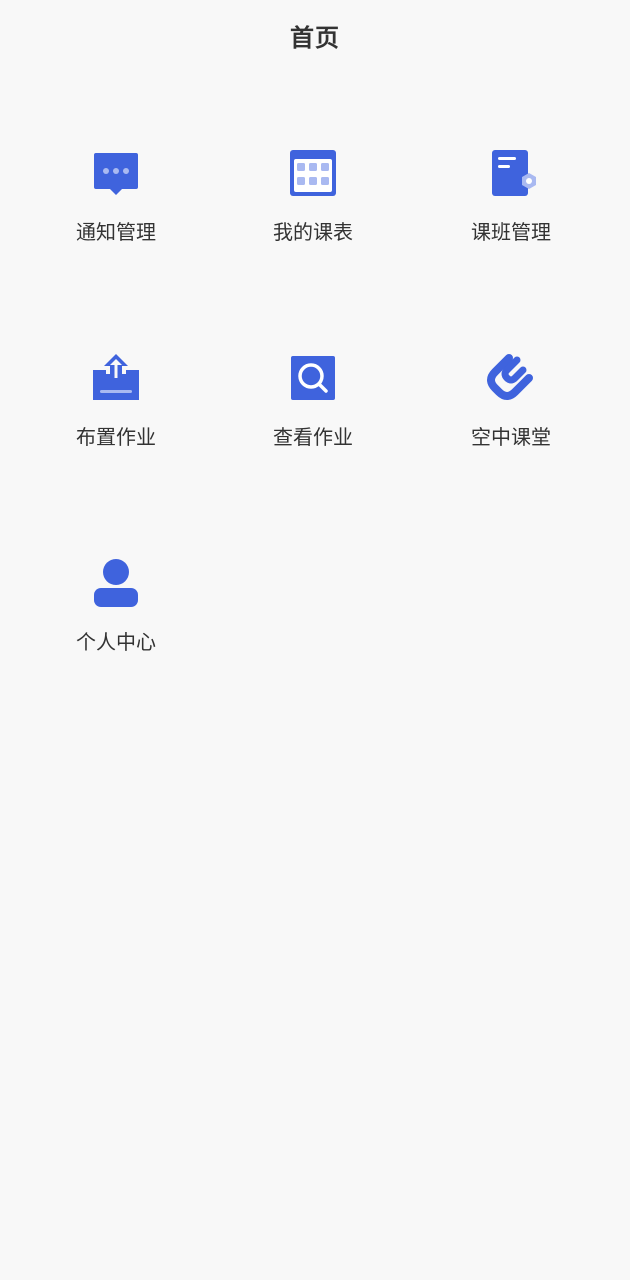  What do you see at coordinates (116, 642) in the screenshot?
I see `menu-item-label: 个人中心` at bounding box center [116, 642].